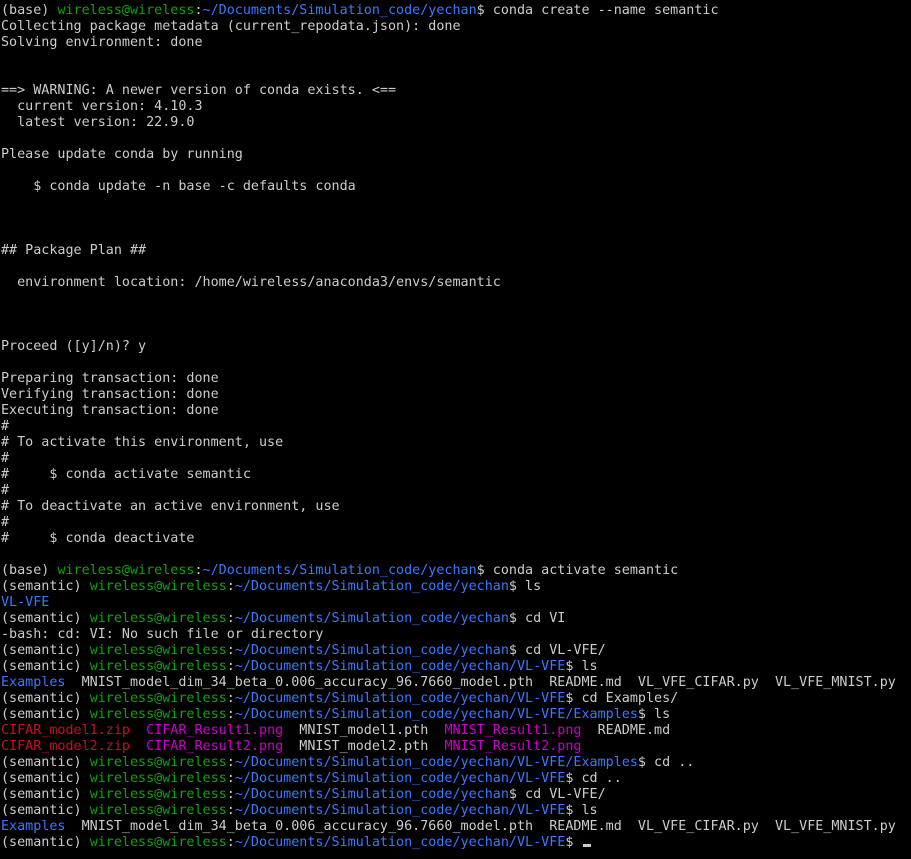 The image size is (911, 859). I want to click on terminal-line: Verifying transaction: done, so click(456, 395).